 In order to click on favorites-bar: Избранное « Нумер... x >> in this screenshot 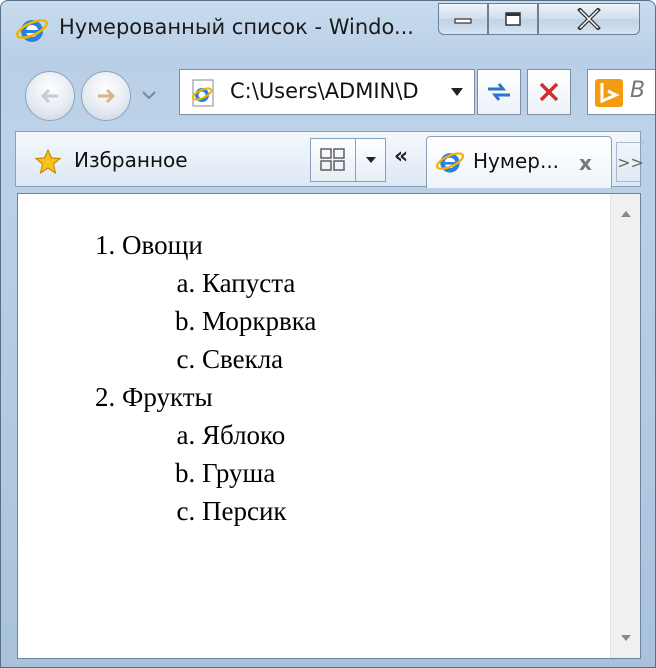, I will do `click(329, 159)`.